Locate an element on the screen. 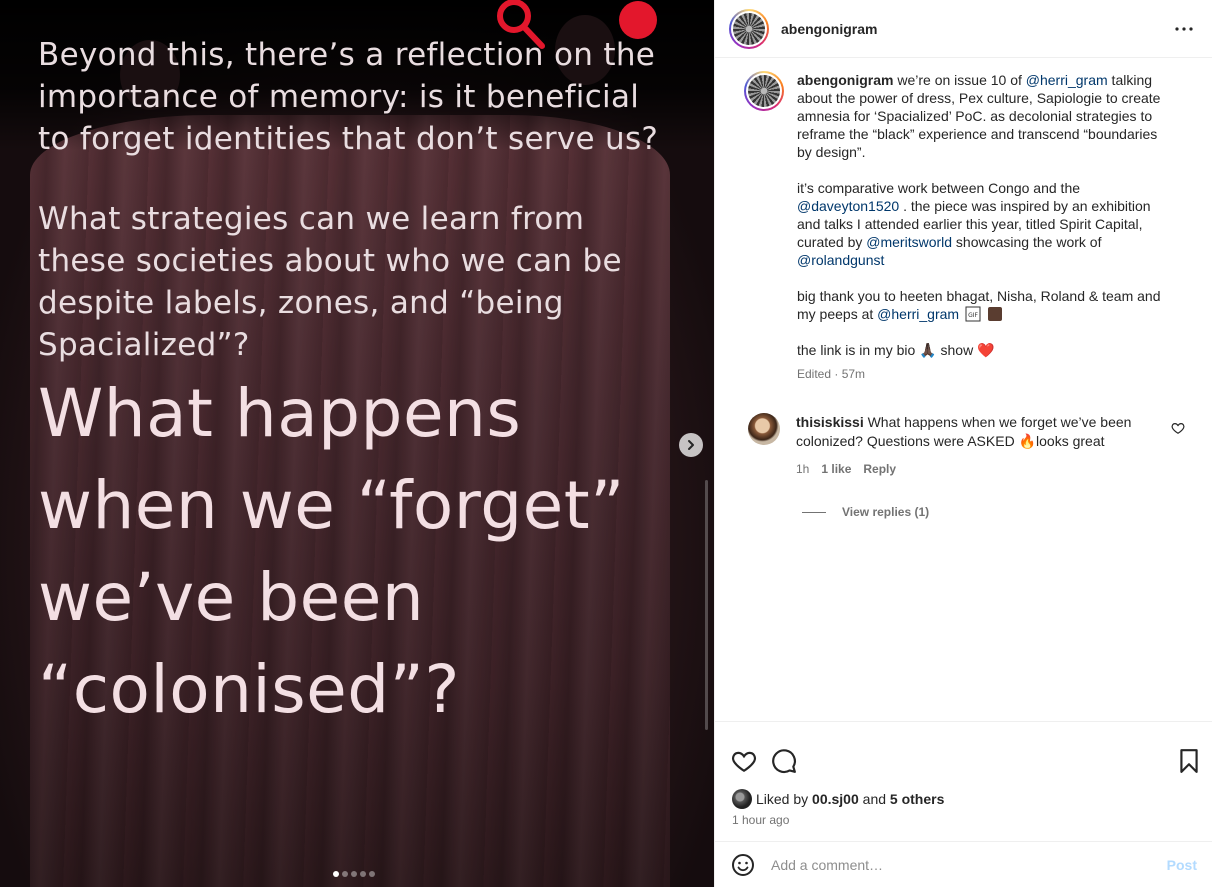  caption-username: abengonigram is located at coordinates (845, 80).